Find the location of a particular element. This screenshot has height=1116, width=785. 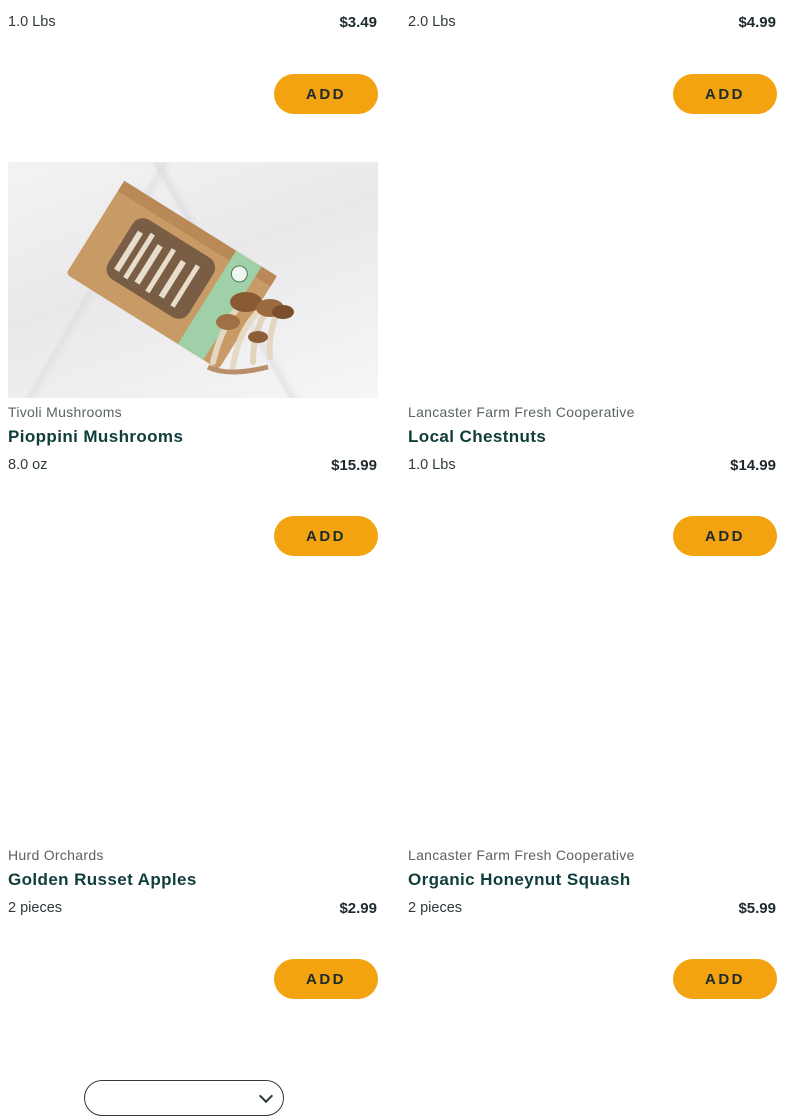

product-name: Organic Honeynut Squash is located at coordinates (519, 880).